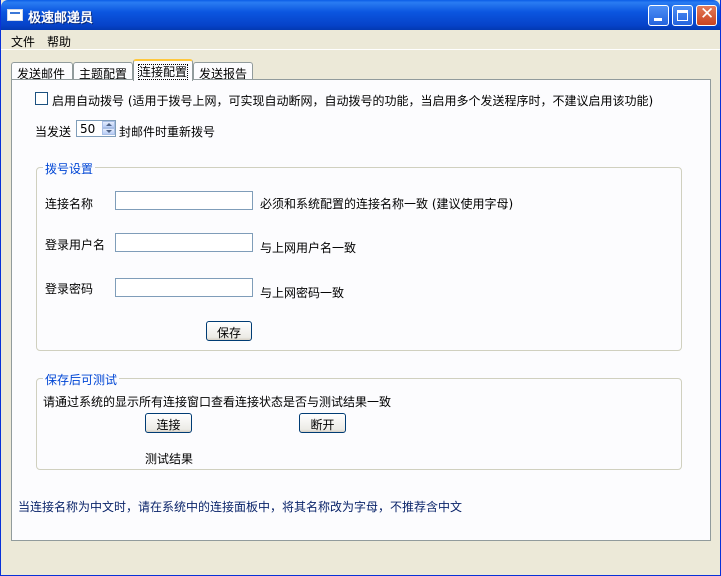 The width and height of the screenshot is (721, 576). I want to click on test-description: 请通过系统的显示所有连接窗口查看连接状态是否与测试结果一致, so click(217, 402).